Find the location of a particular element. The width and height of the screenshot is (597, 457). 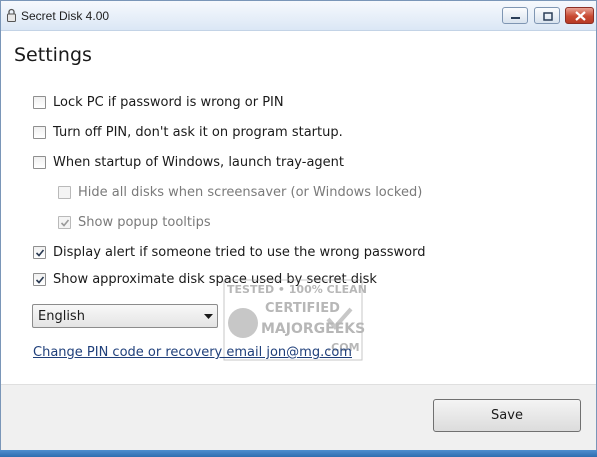

maximize-button is located at coordinates (547, 15).